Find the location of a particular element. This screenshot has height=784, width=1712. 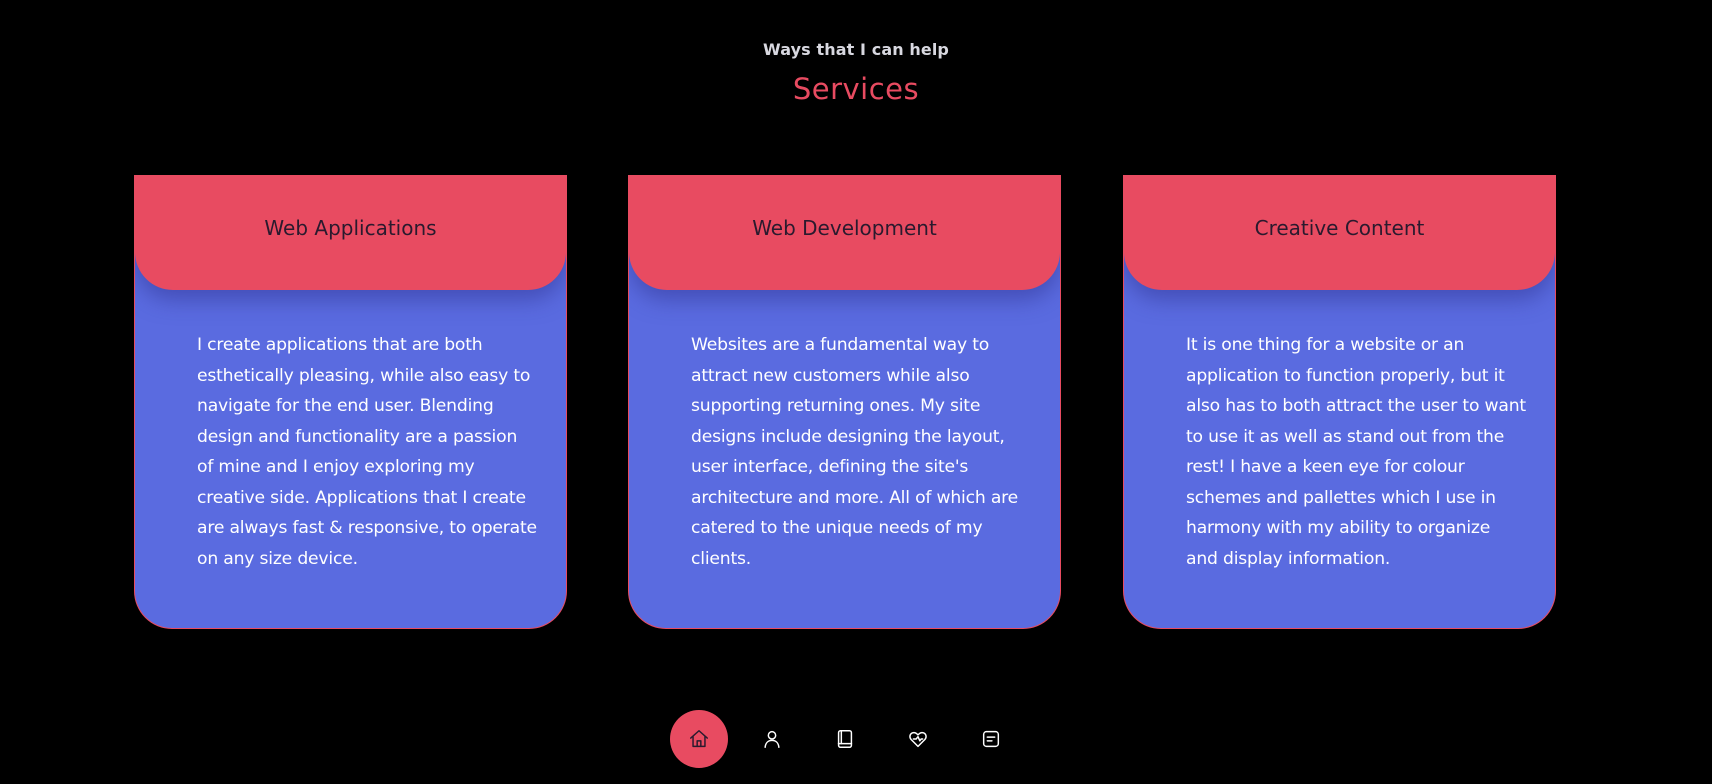

nav-contact-button is located at coordinates (991, 739).